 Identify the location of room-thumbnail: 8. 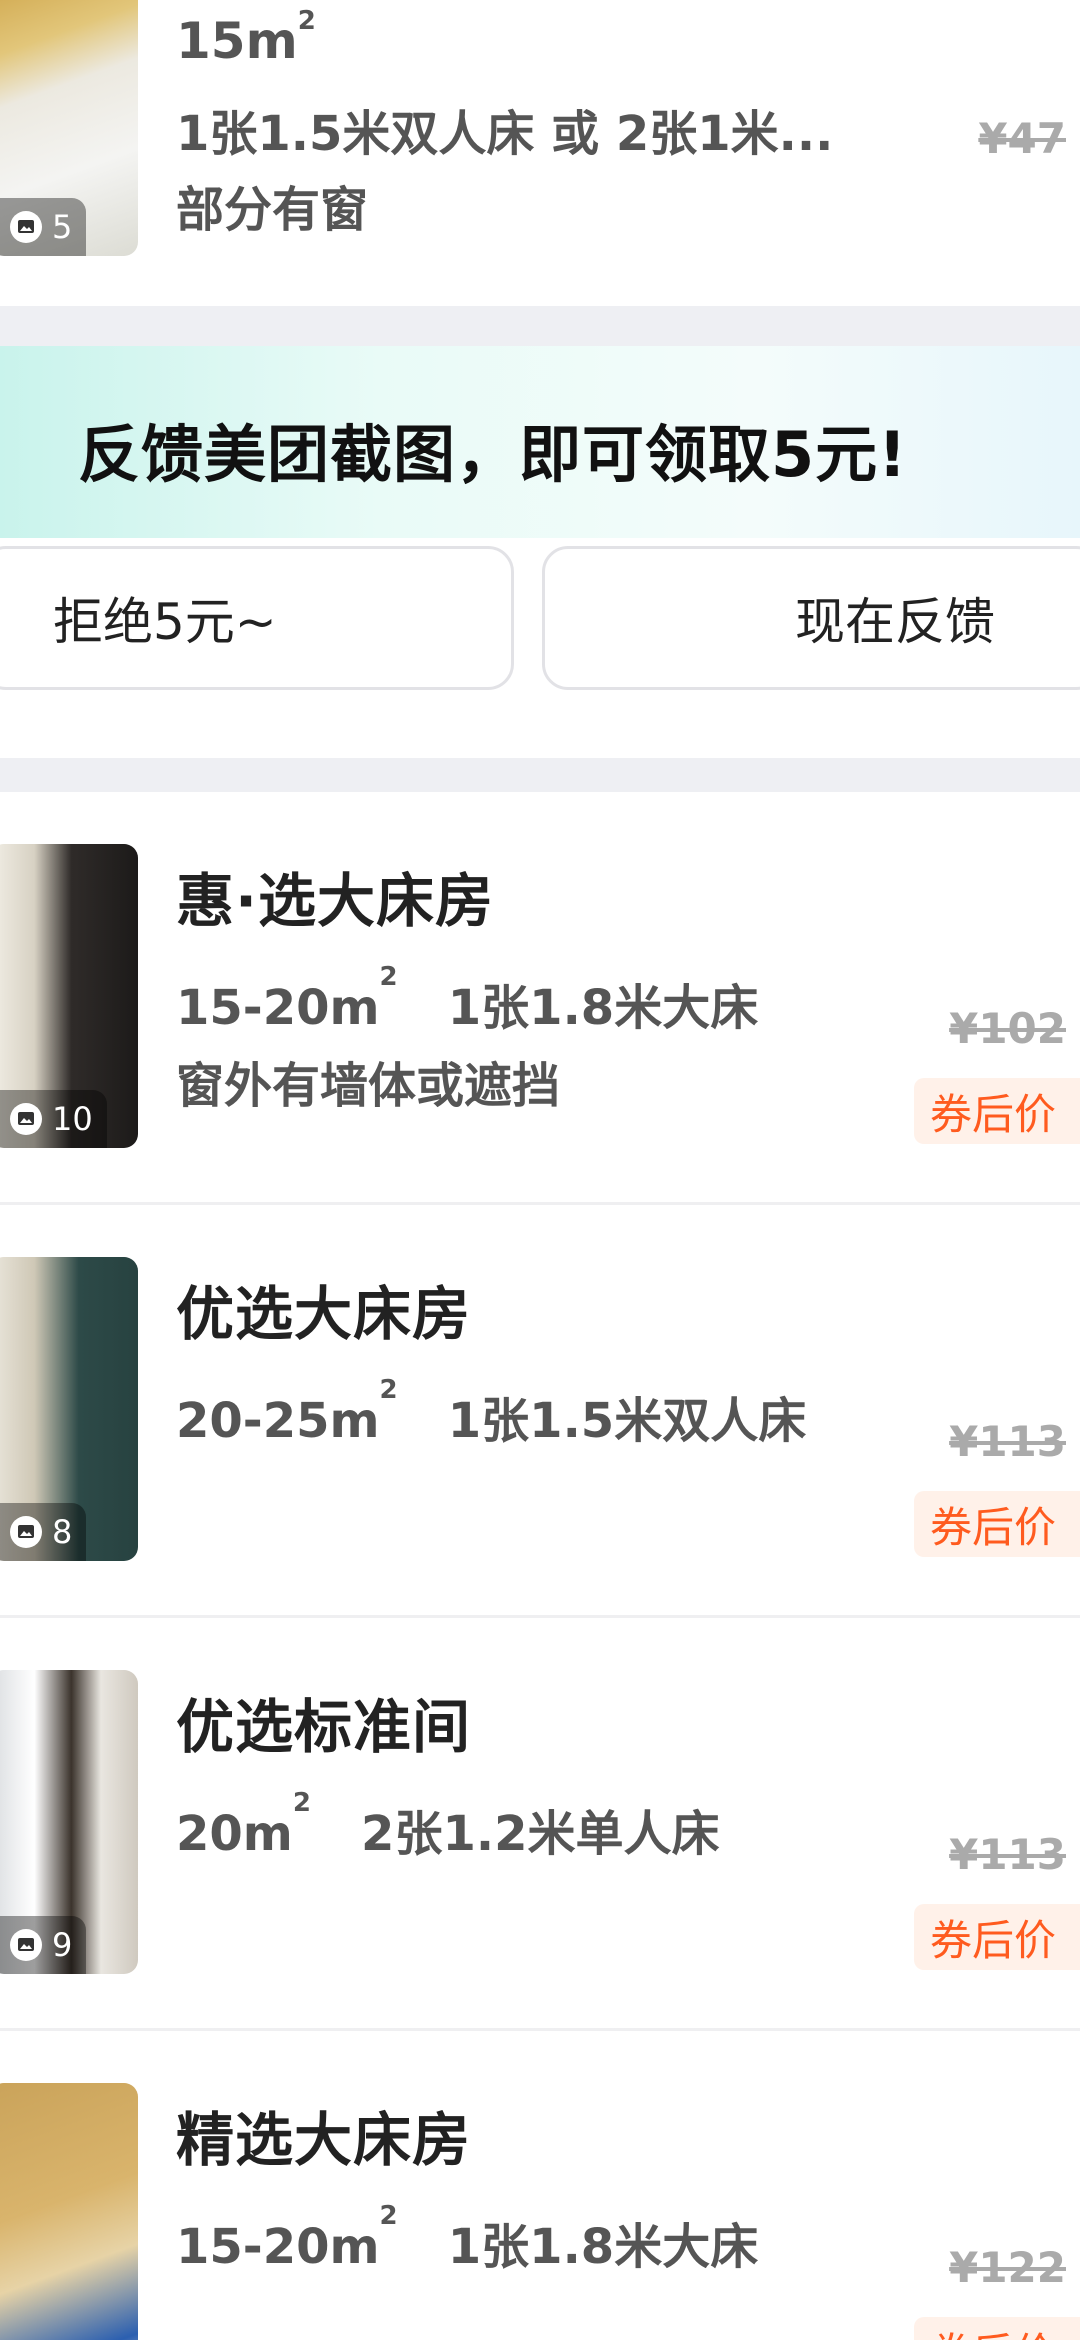
(69, 1409).